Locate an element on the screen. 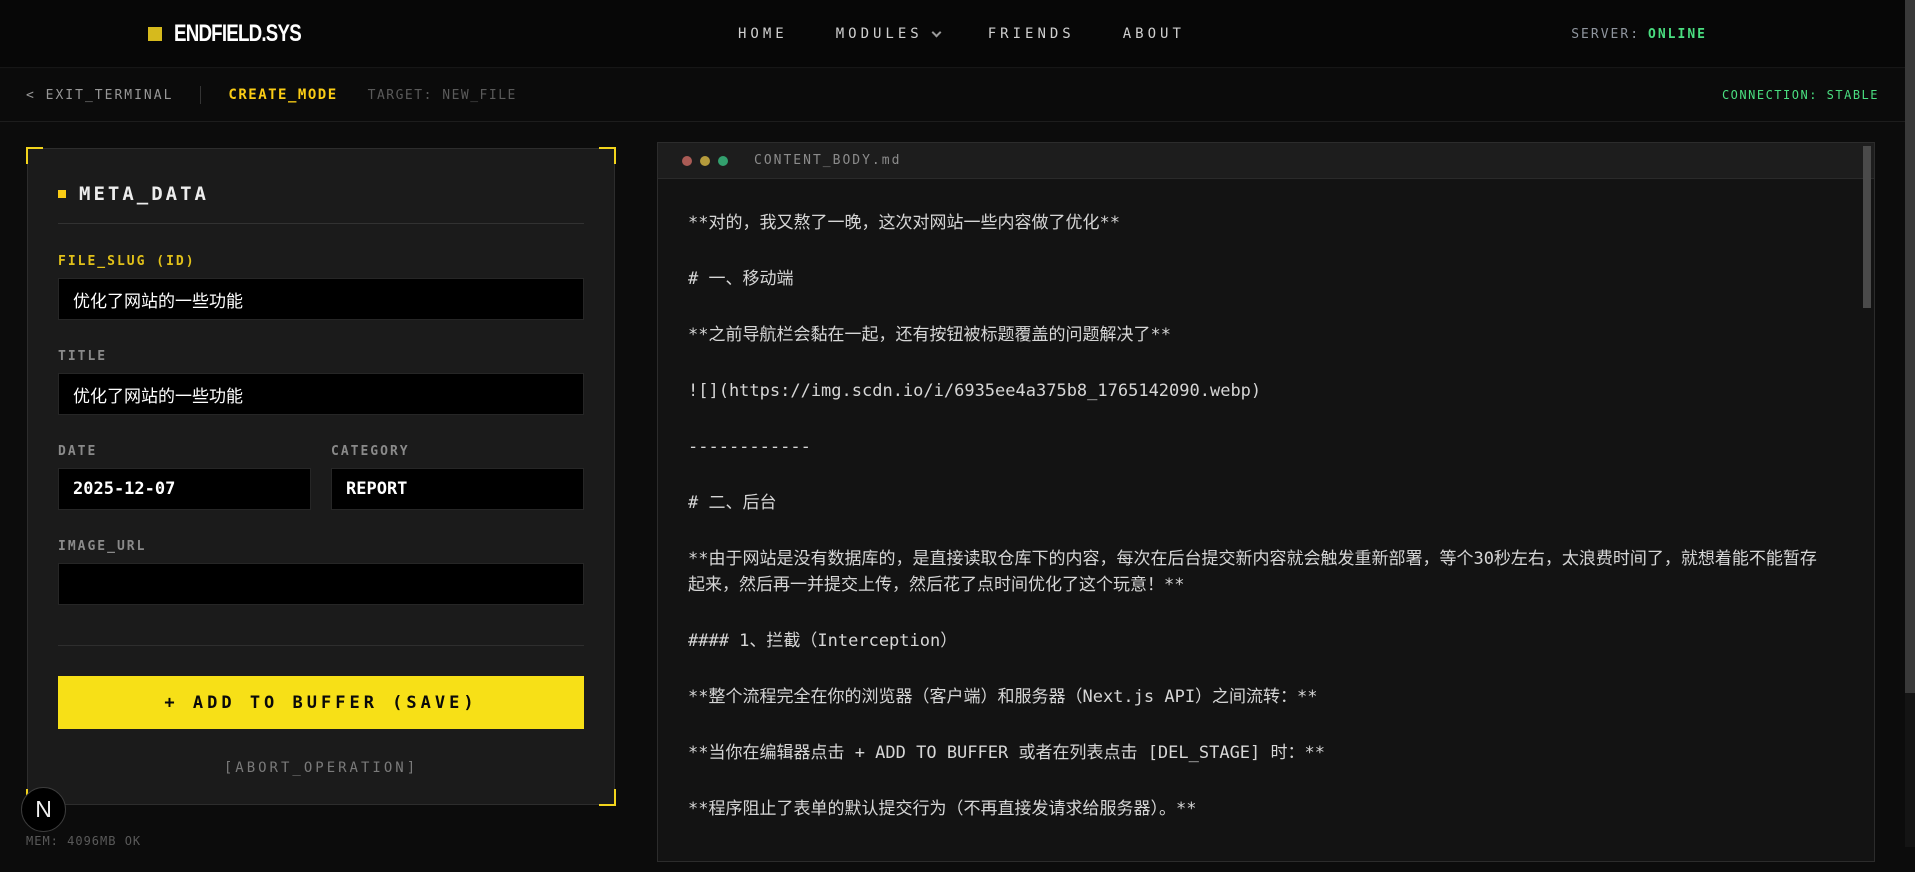 This screenshot has height=872, width=1915. server-status-value: ONLINE is located at coordinates (1677, 34).